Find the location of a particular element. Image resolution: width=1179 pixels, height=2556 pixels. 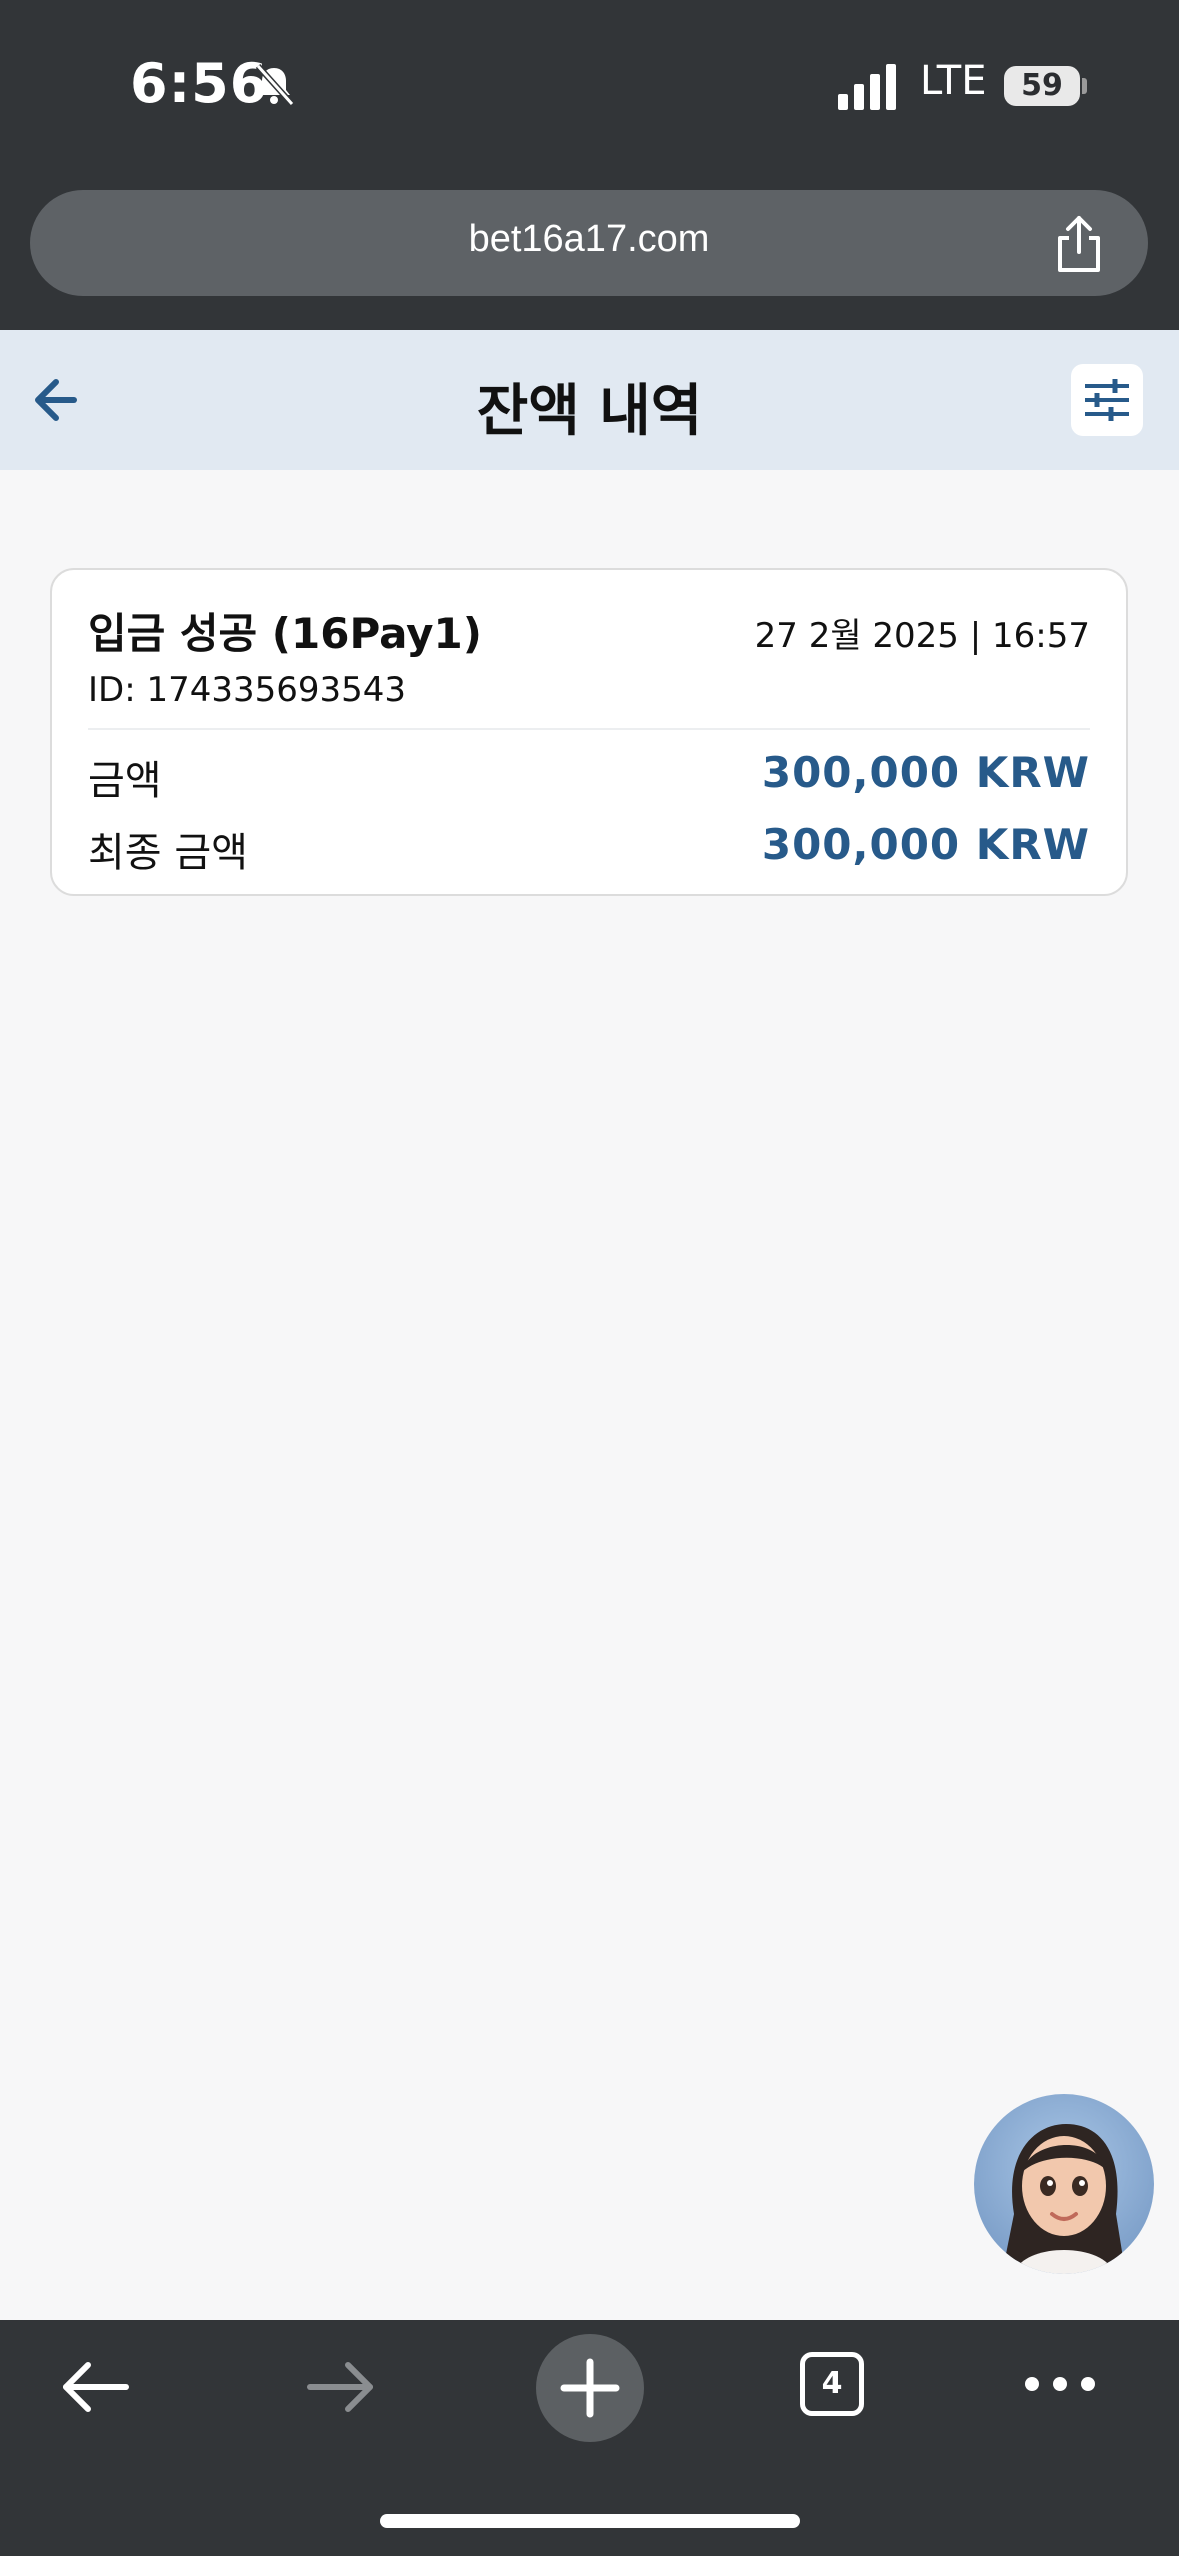

plus-icon is located at coordinates (590, 2388).